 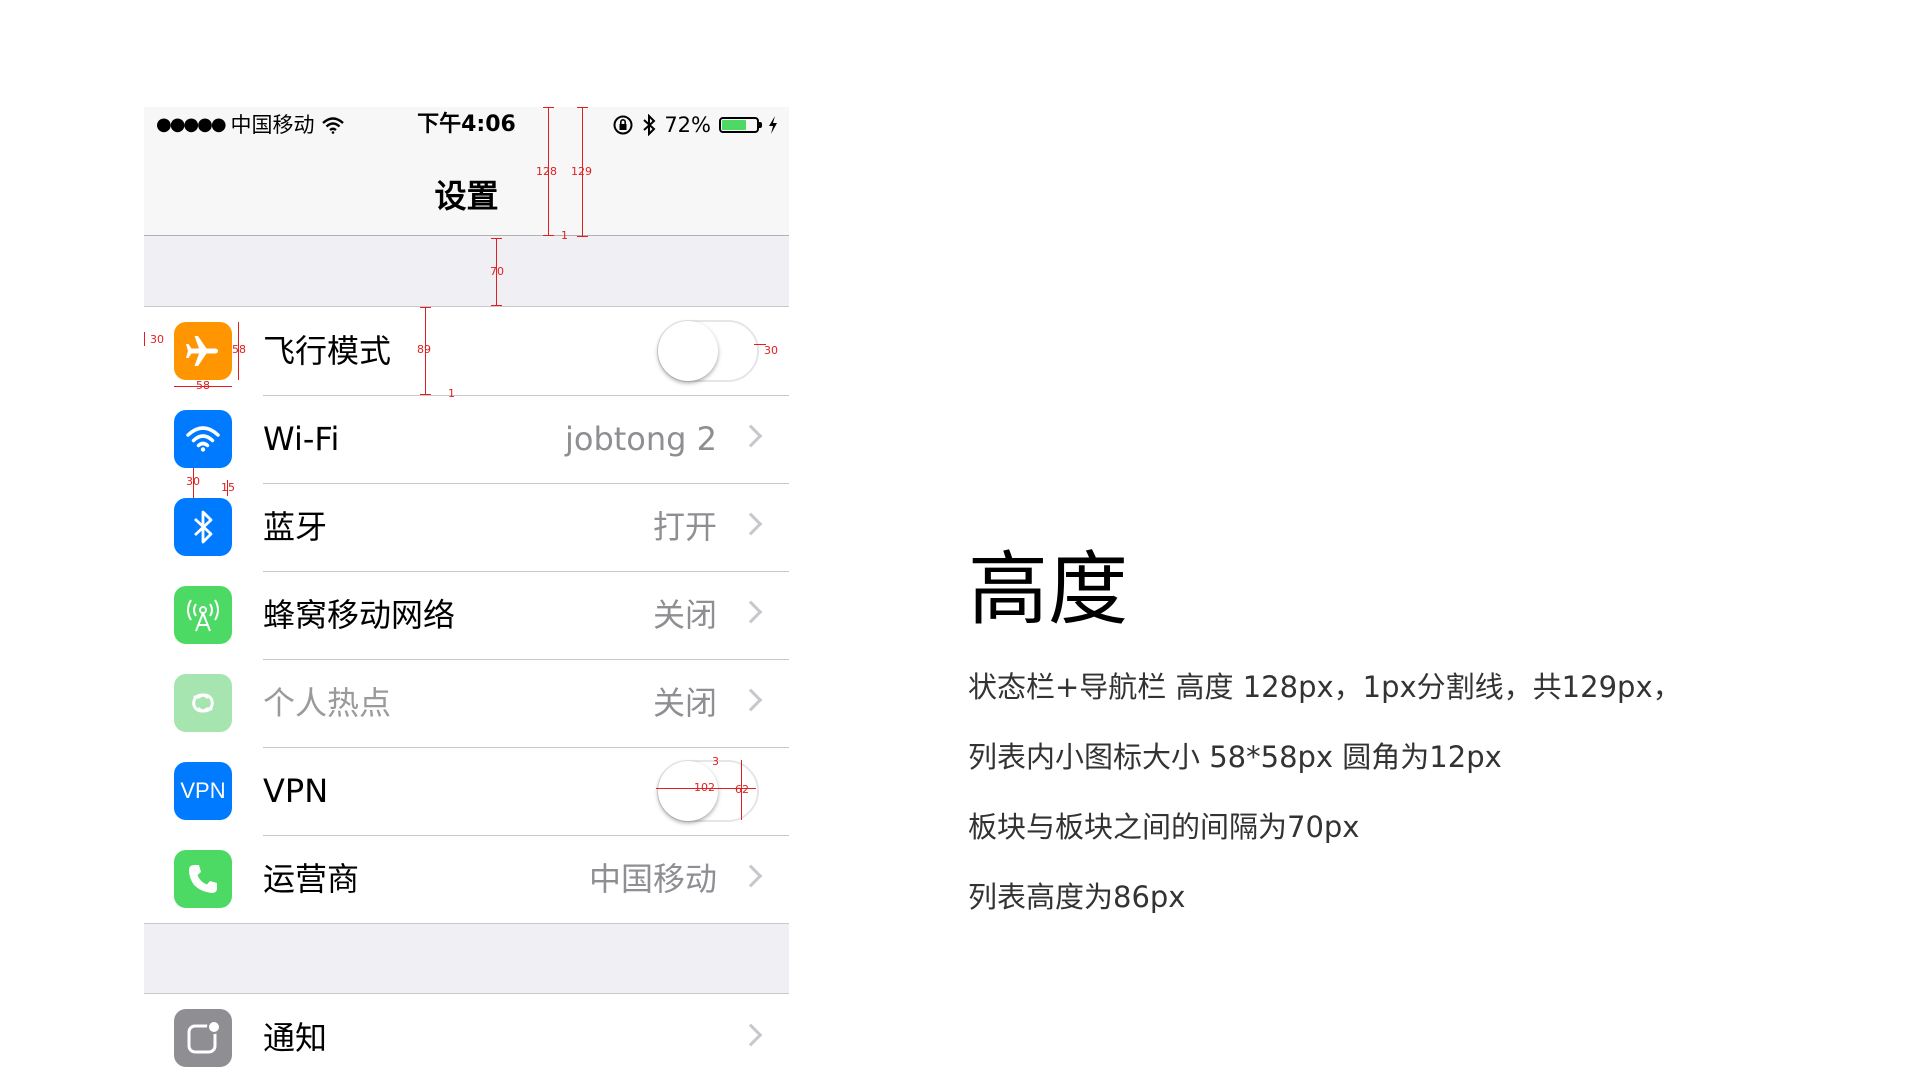 I want to click on wifi-icon, so click(x=203, y=439).